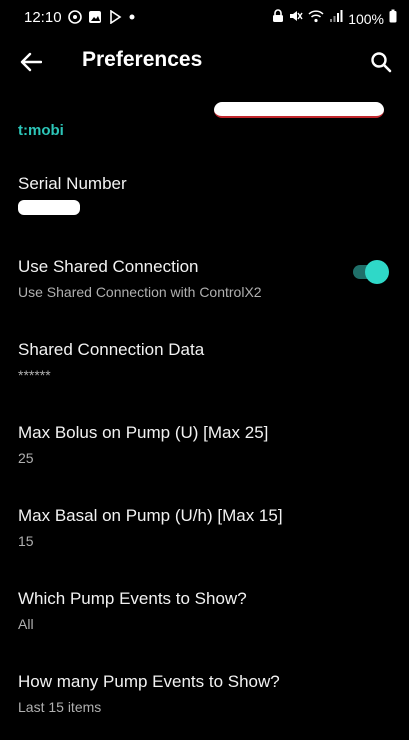 The width and height of the screenshot is (409, 740). What do you see at coordinates (95, 19) in the screenshot?
I see `gallery-icon` at bounding box center [95, 19].